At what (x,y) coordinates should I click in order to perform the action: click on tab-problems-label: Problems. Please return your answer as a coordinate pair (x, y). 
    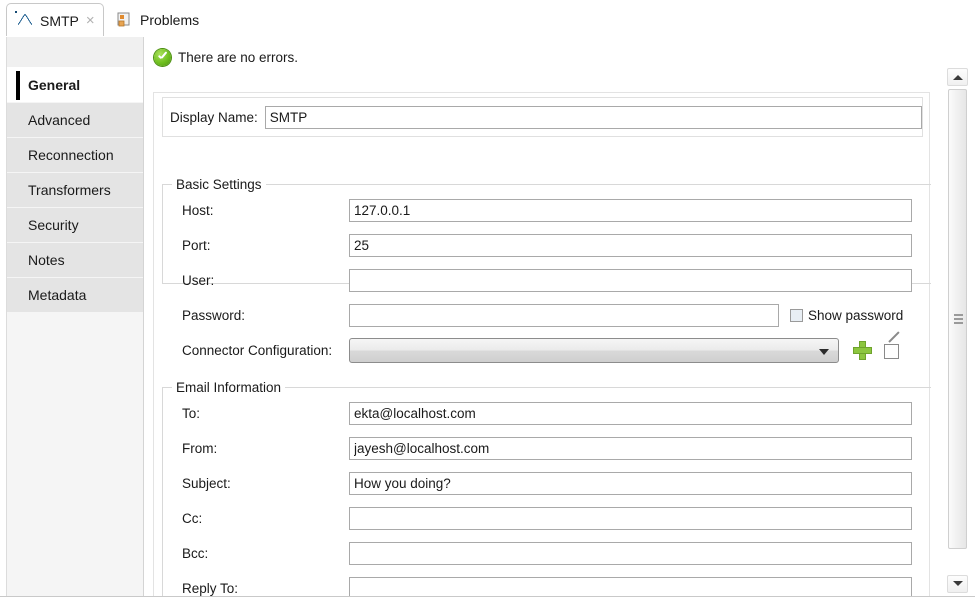
    Looking at the image, I should click on (170, 20).